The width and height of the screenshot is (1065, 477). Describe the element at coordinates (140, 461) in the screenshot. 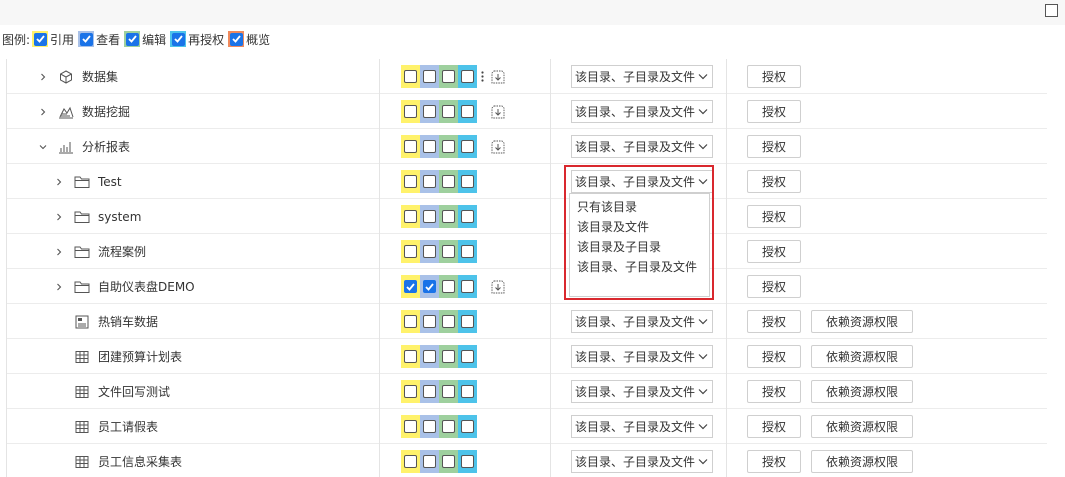

I see `resource-name: 员工信息采集表` at that location.